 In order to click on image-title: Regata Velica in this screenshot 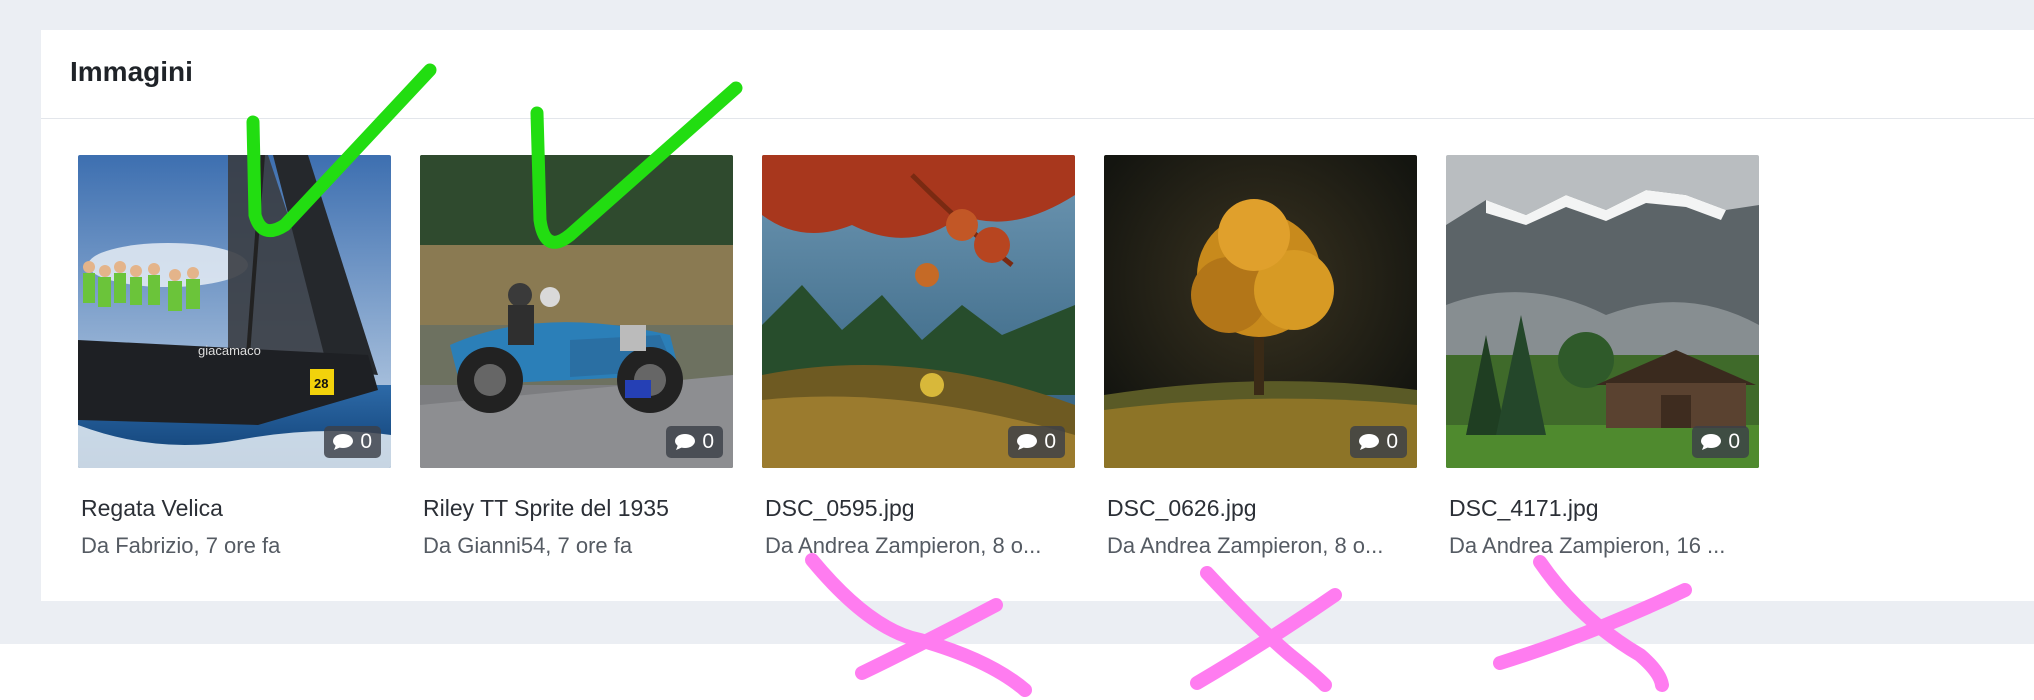, I will do `click(236, 508)`.